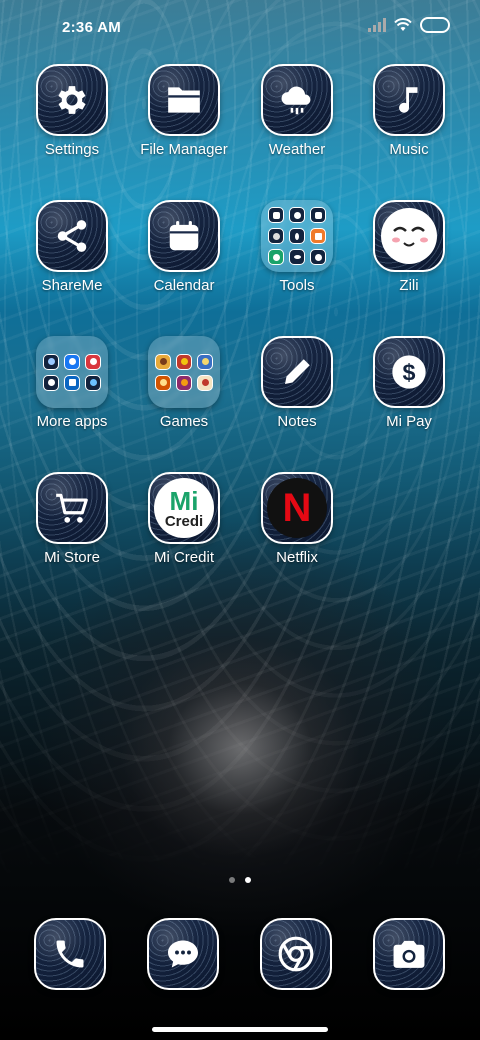 The image size is (480, 1040). I want to click on app-label: Music, so click(409, 149).